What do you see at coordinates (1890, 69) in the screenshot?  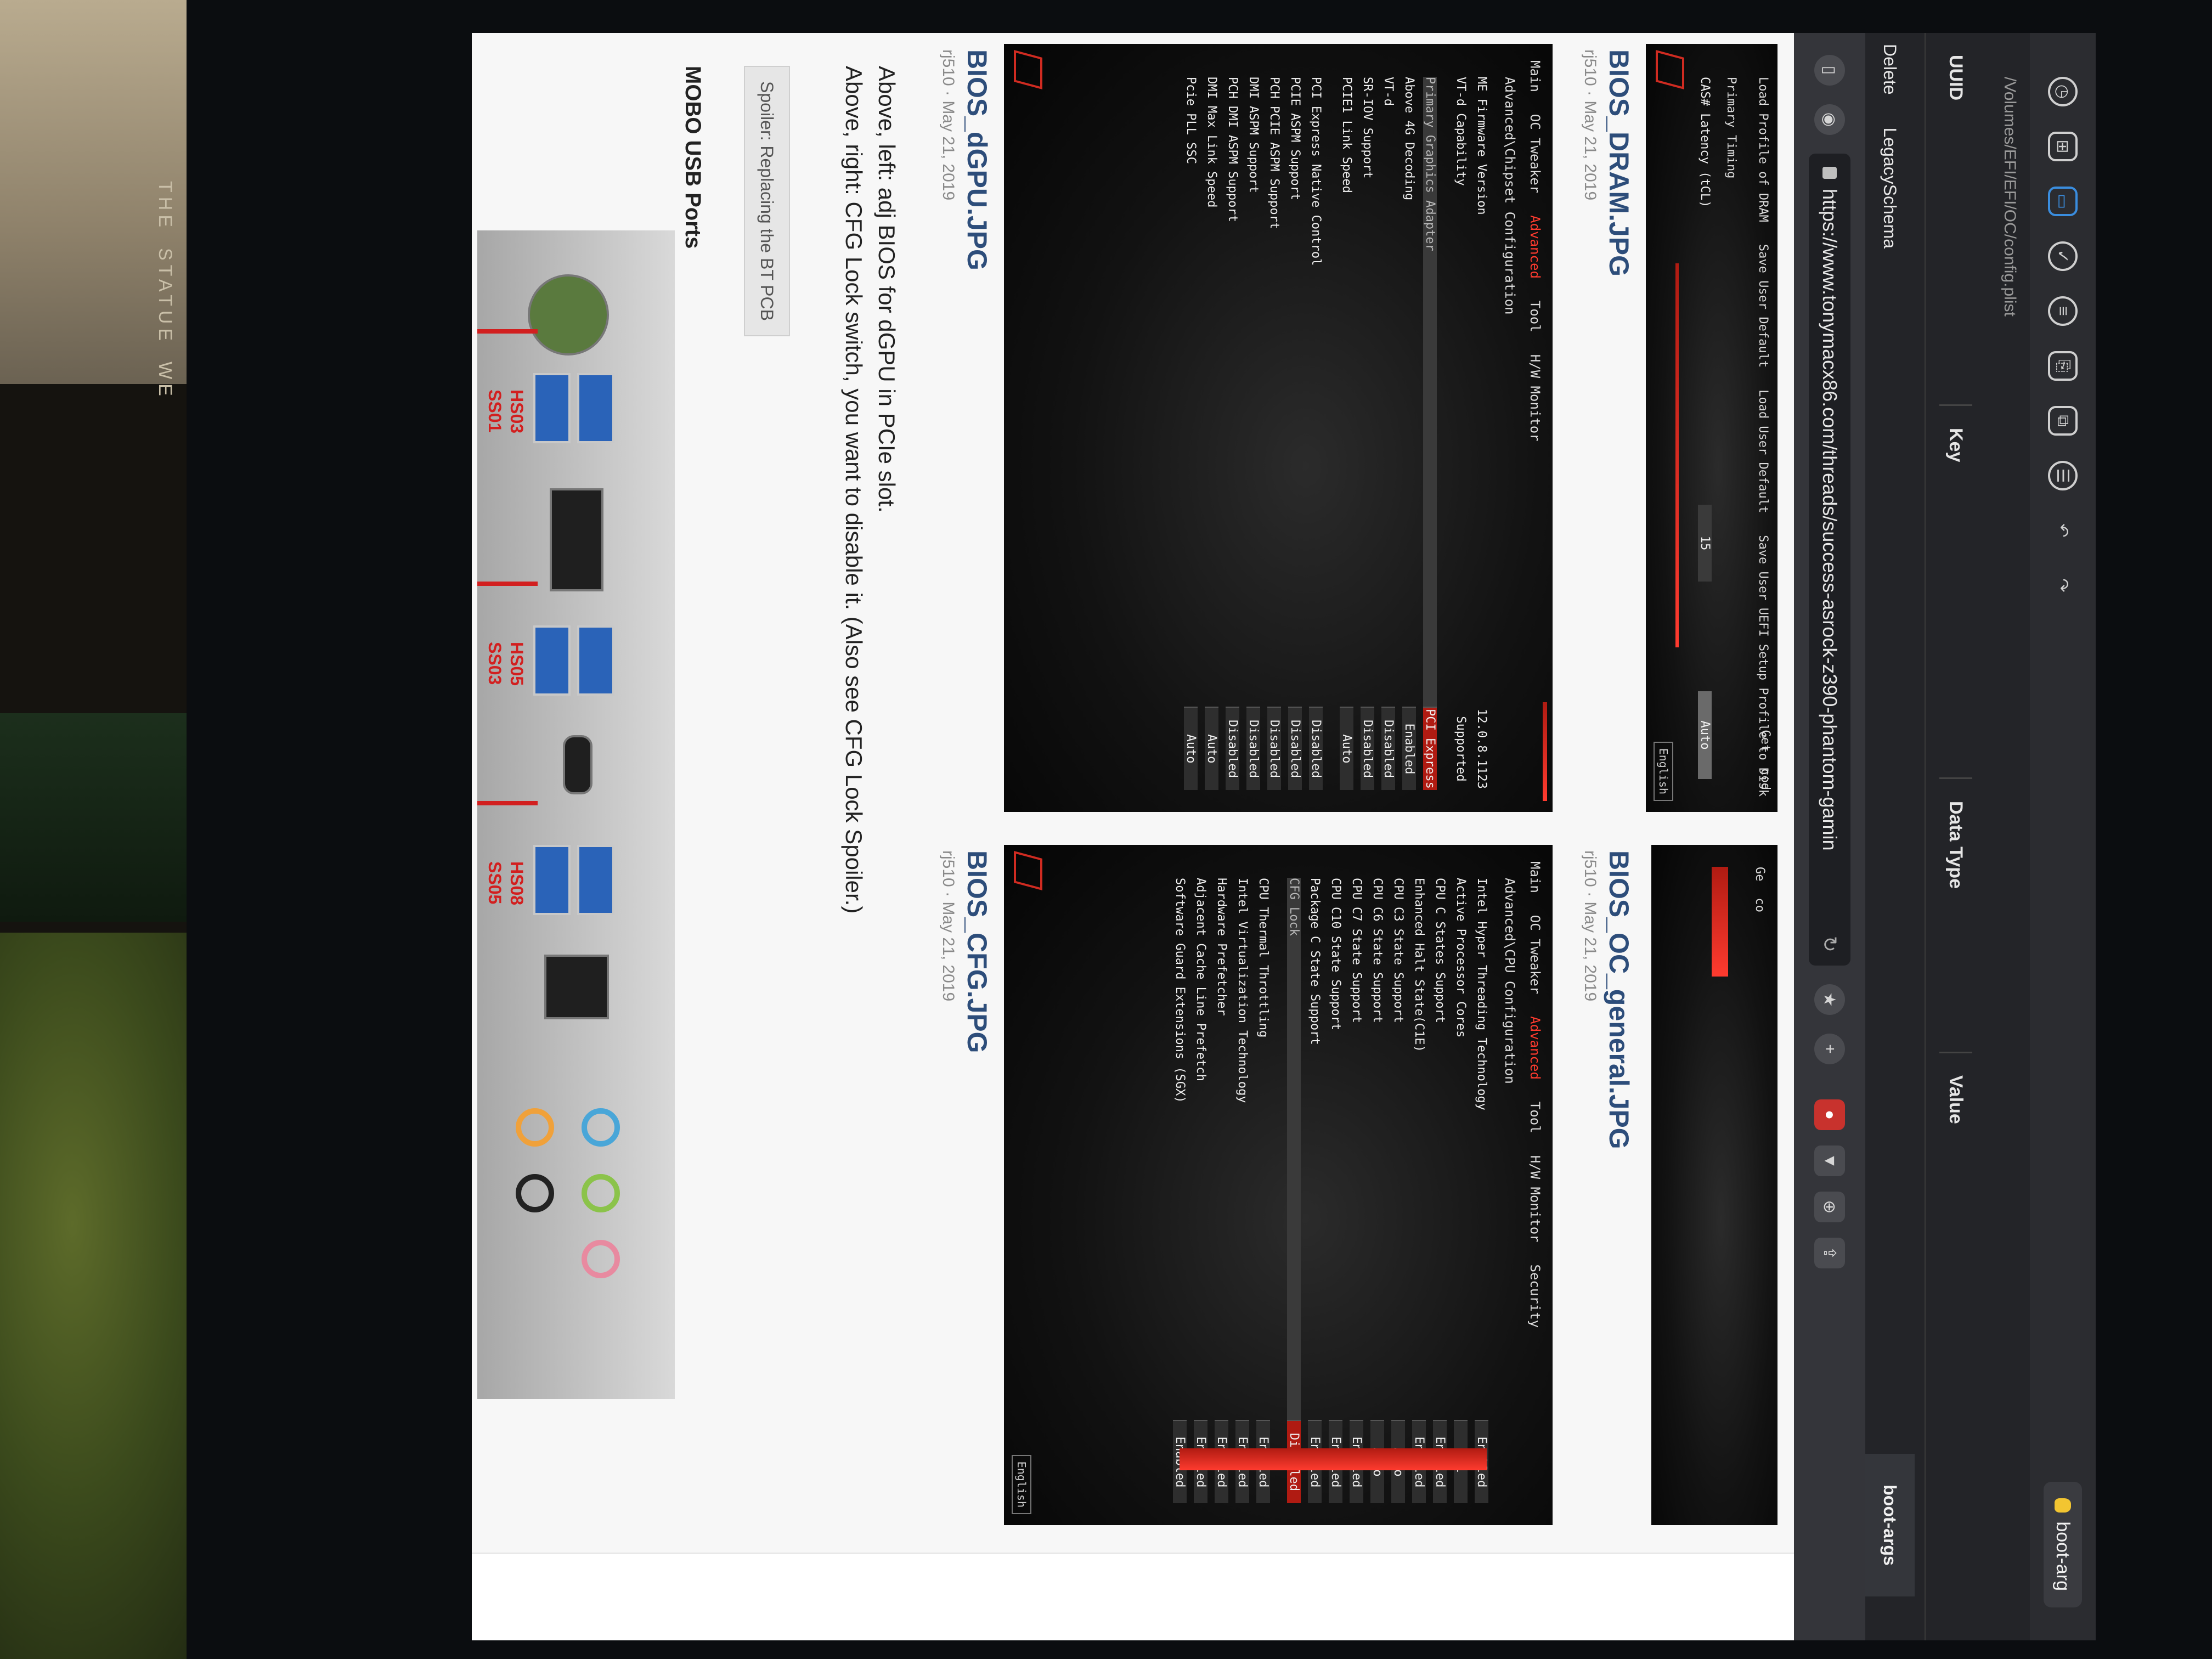 I see `delete-item: Delete` at bounding box center [1890, 69].